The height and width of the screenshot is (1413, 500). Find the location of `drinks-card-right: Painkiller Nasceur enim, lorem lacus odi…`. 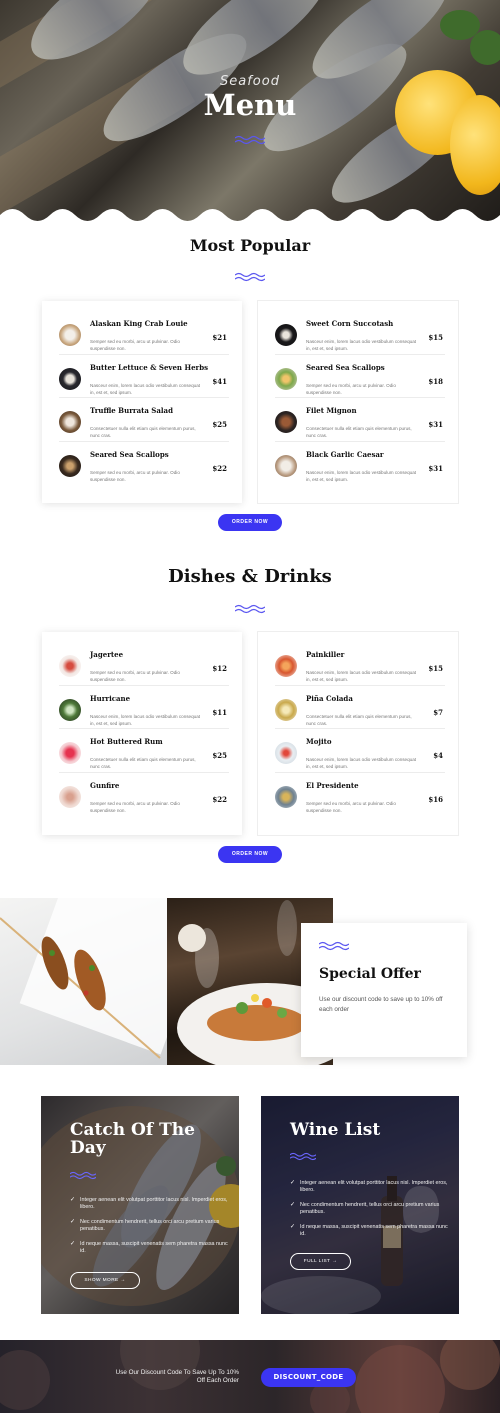

drinks-card-right: Painkiller Nasceur enim, lorem lacus odi… is located at coordinates (358, 733).